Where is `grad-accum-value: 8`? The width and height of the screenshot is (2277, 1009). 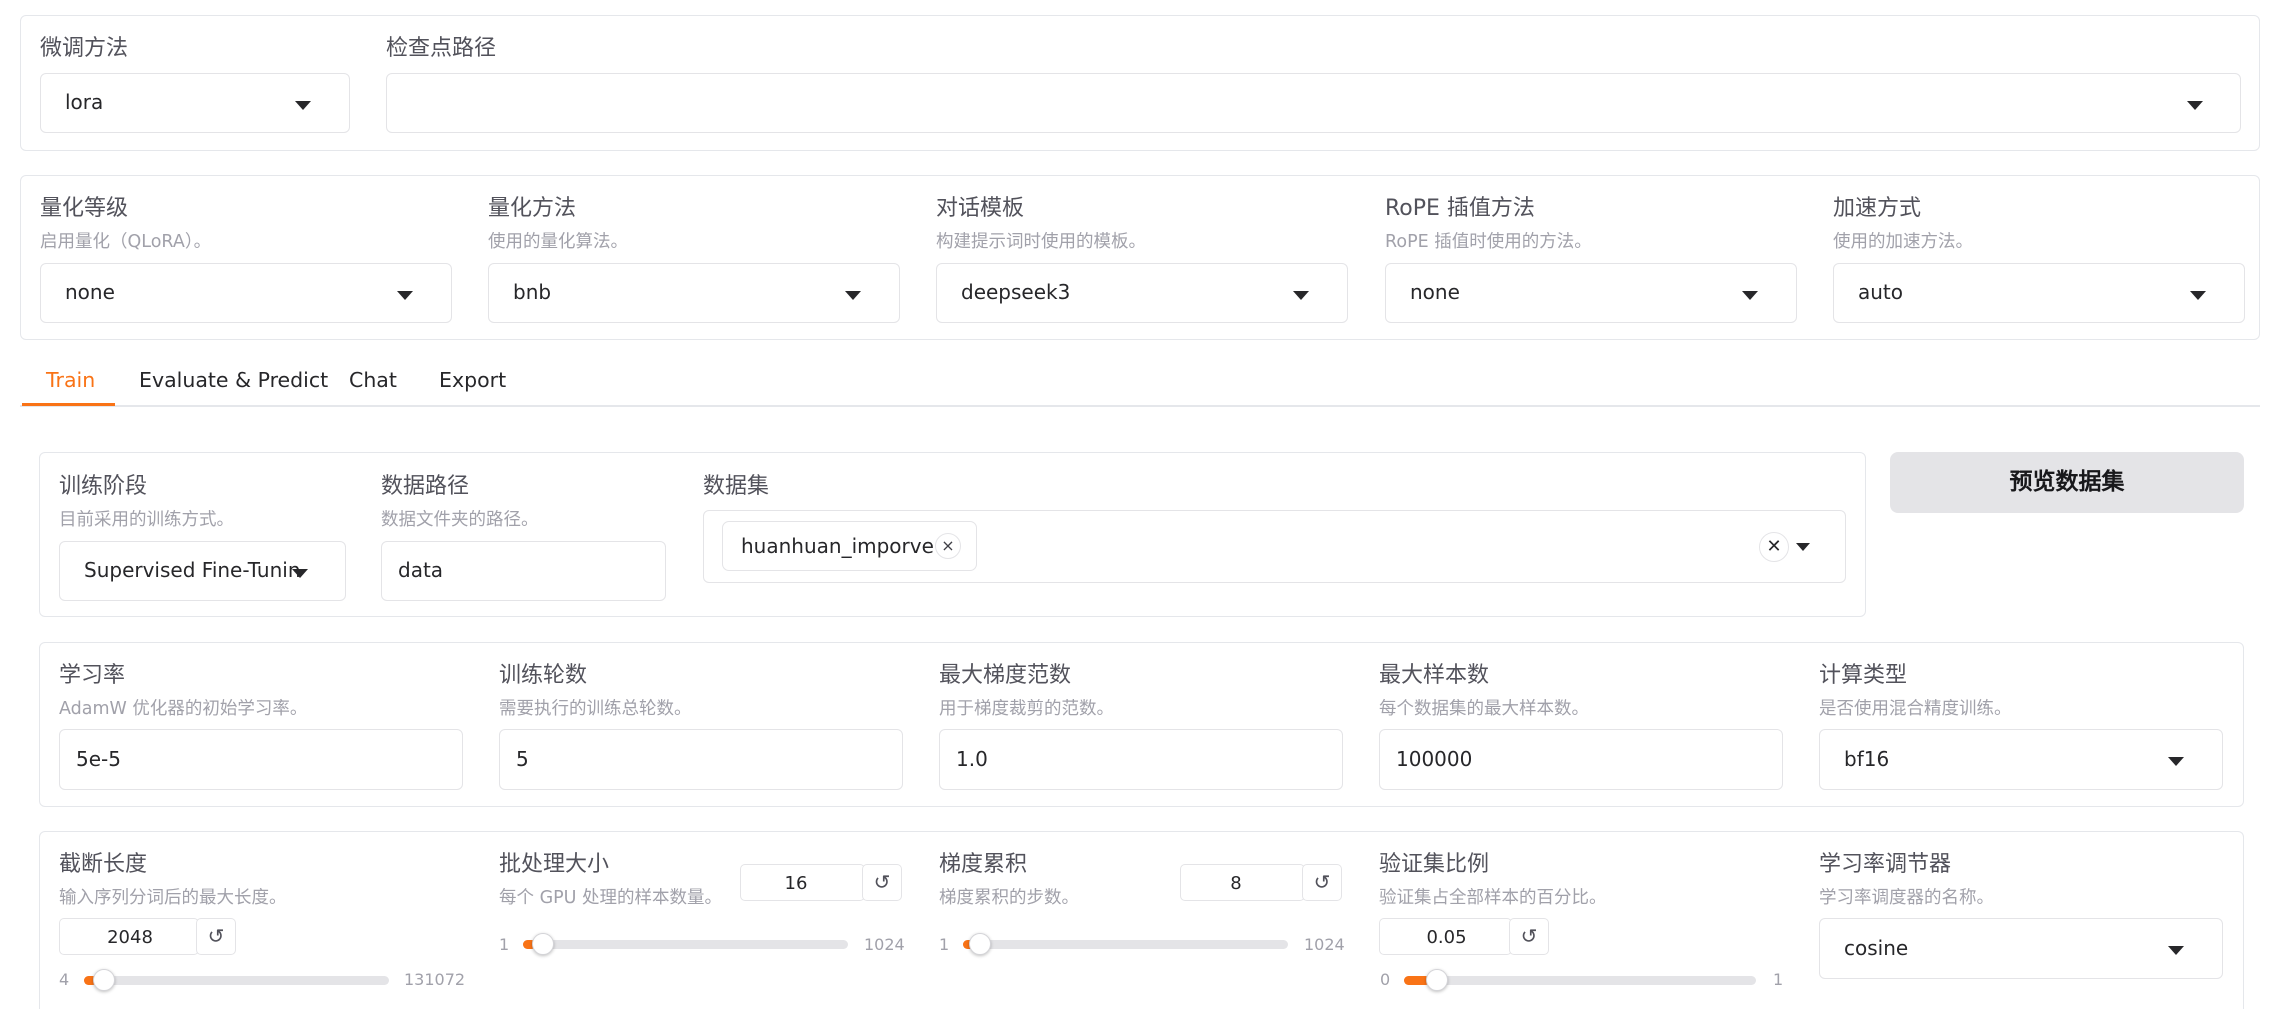 grad-accum-value: 8 is located at coordinates (1236, 883).